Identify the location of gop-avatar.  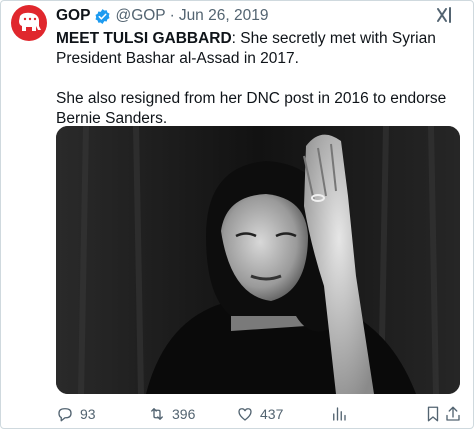
(29, 23).